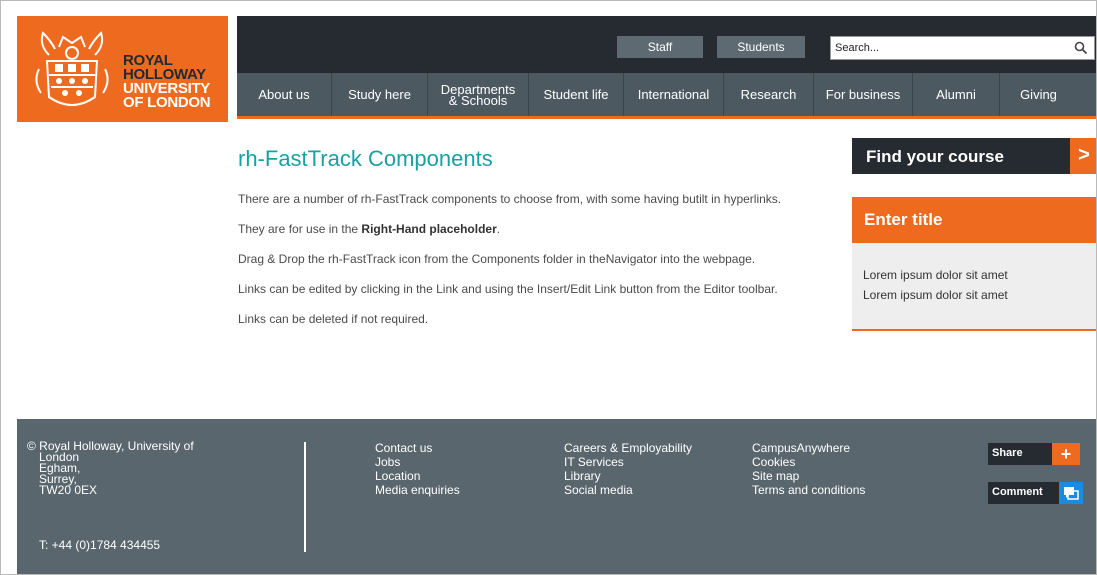 This screenshot has height=575, width=1097. Describe the element at coordinates (417, 462) in the screenshot. I see `footer-link-jobs: Jobs` at that location.